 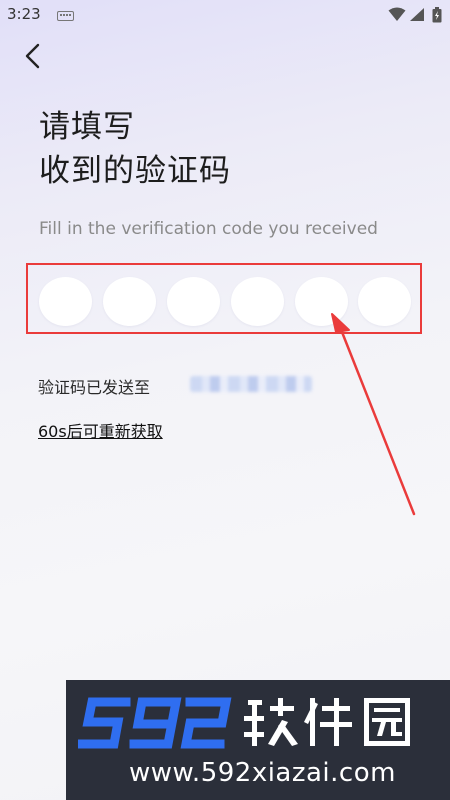 What do you see at coordinates (24, 14) in the screenshot?
I see `status-time: 3:23` at bounding box center [24, 14].